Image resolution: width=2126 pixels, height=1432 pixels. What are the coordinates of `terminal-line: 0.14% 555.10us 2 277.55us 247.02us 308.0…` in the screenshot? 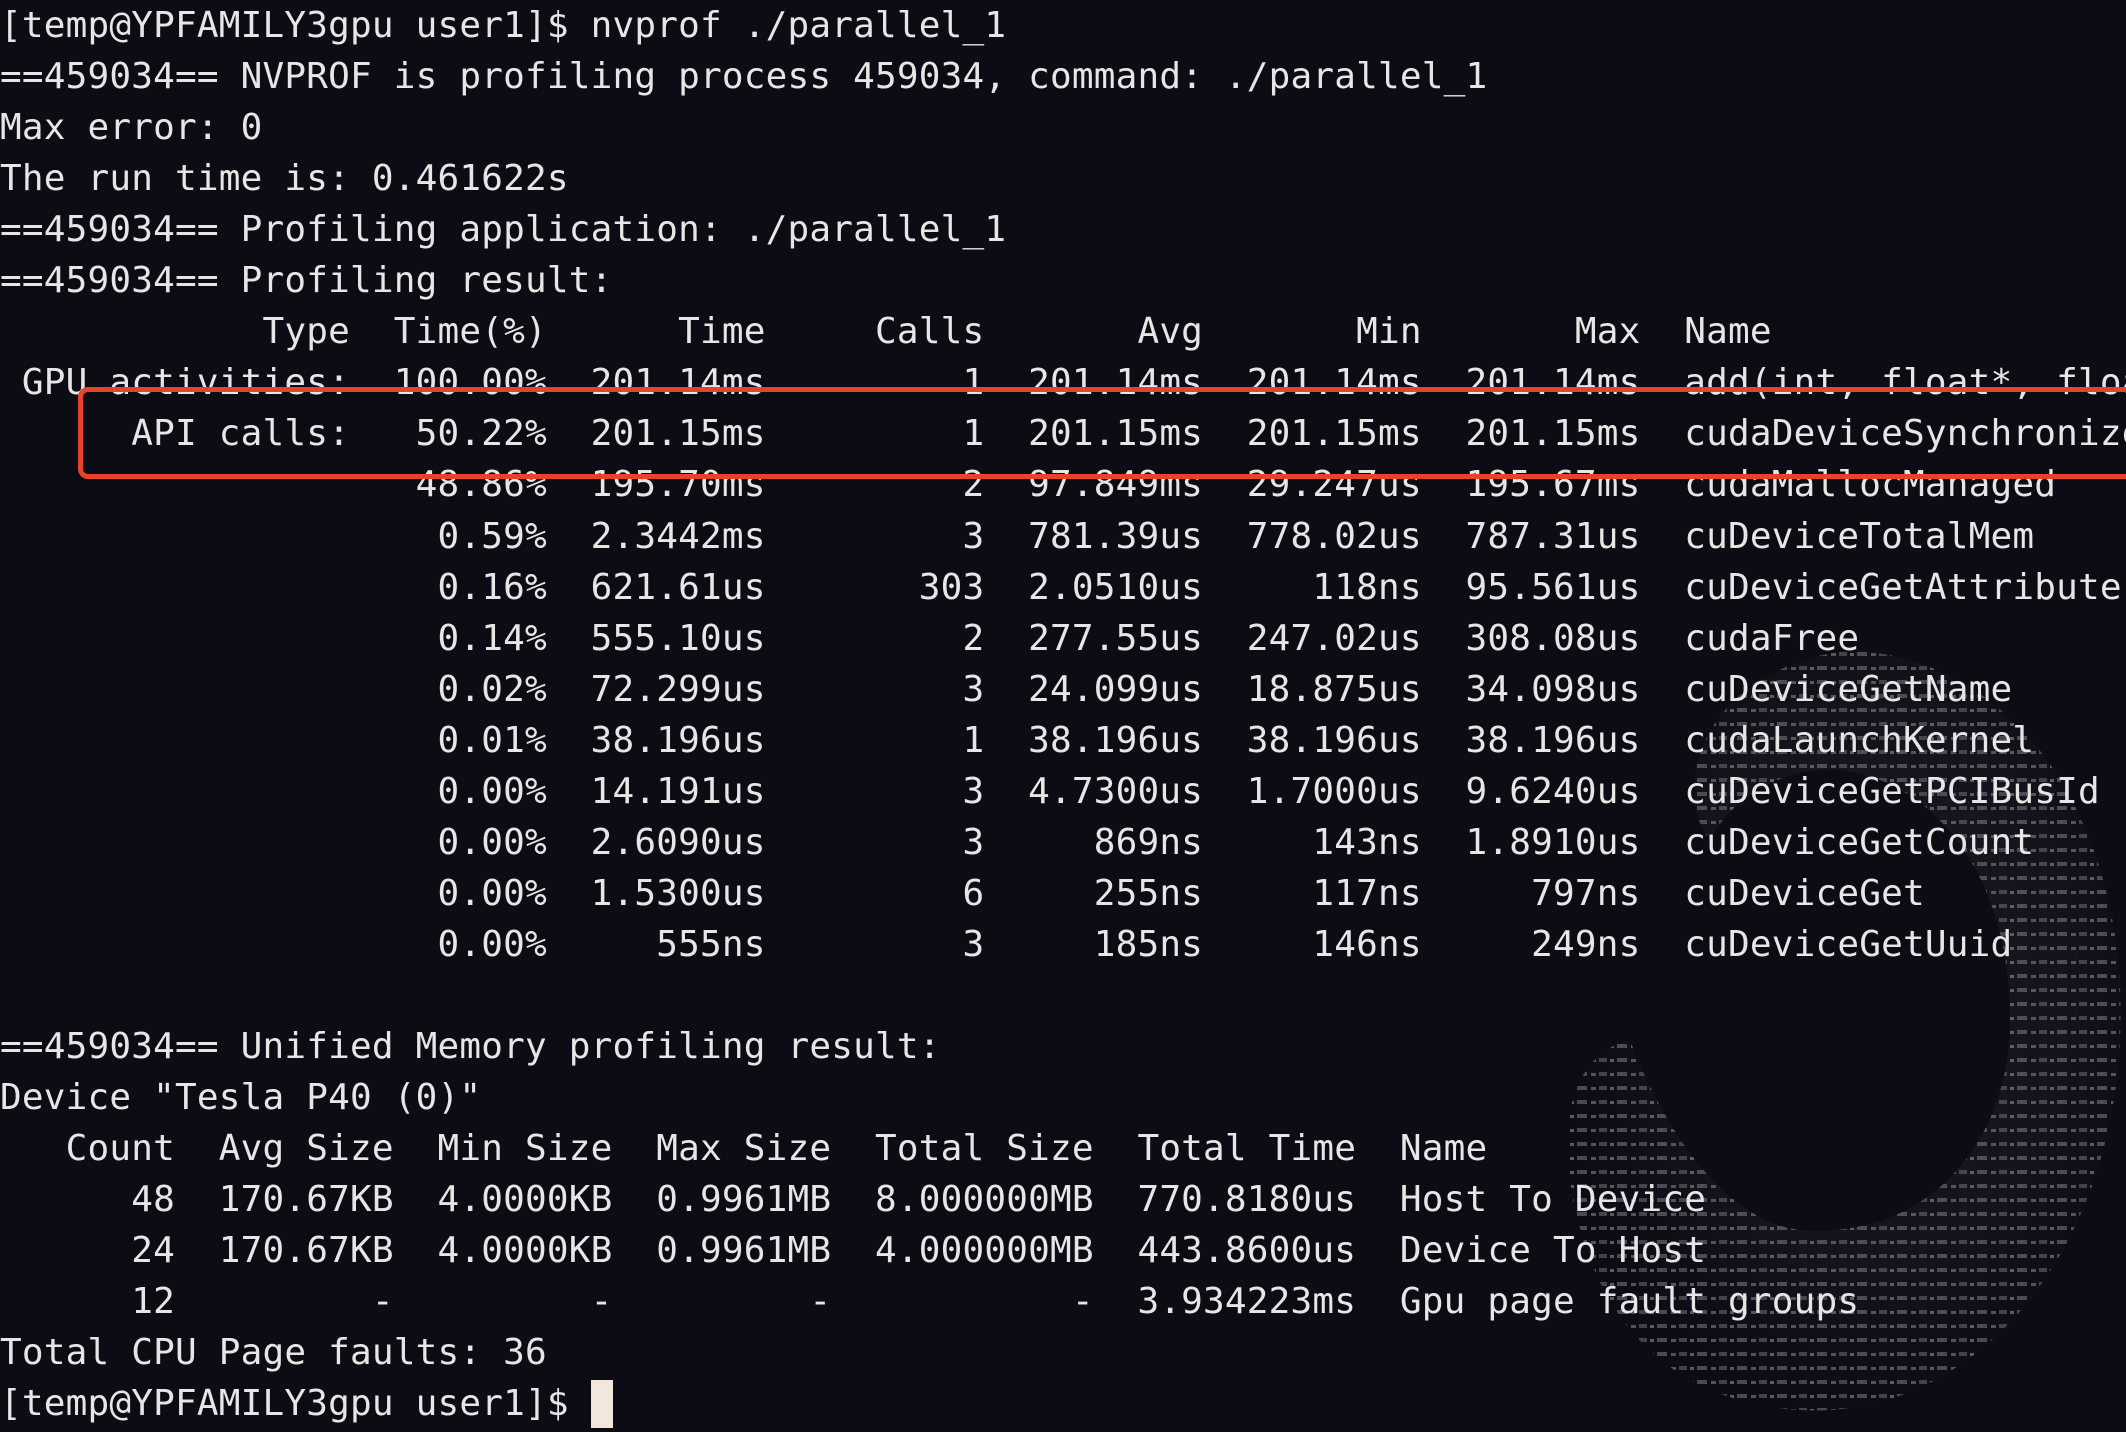 It's located at (930, 638).